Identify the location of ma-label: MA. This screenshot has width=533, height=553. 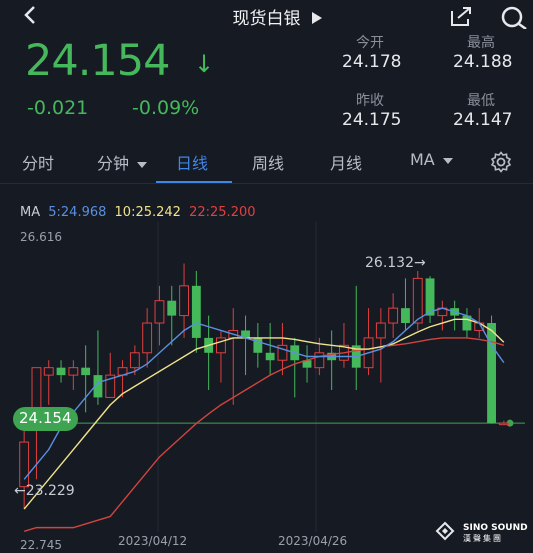
(30, 212).